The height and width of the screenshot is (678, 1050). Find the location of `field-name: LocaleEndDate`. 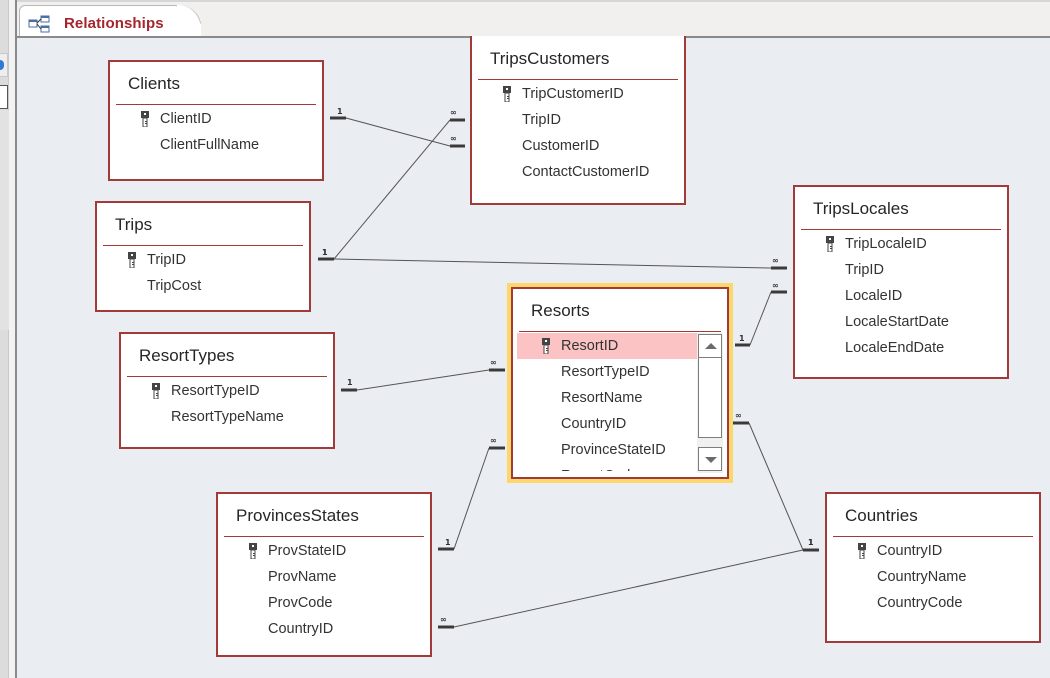

field-name: LocaleEndDate is located at coordinates (895, 348).